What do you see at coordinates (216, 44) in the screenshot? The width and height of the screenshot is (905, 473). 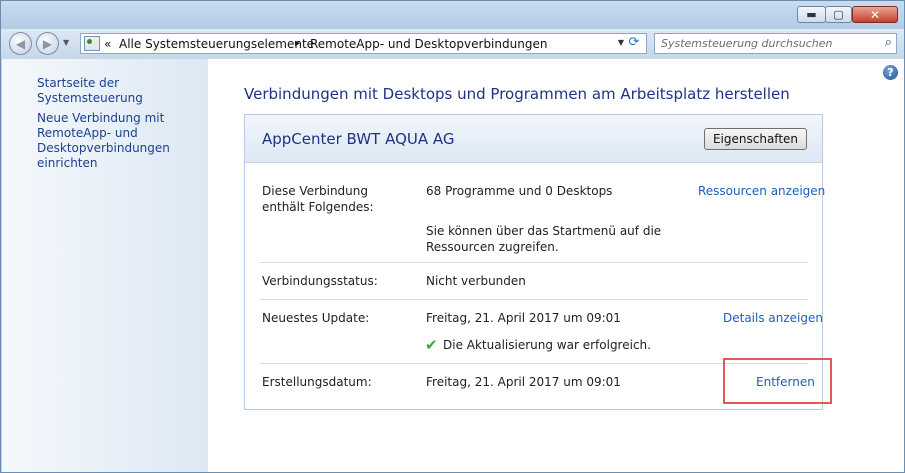 I see `breadcrumb-item-all-items: Alle Systemsteuerungselemente` at bounding box center [216, 44].